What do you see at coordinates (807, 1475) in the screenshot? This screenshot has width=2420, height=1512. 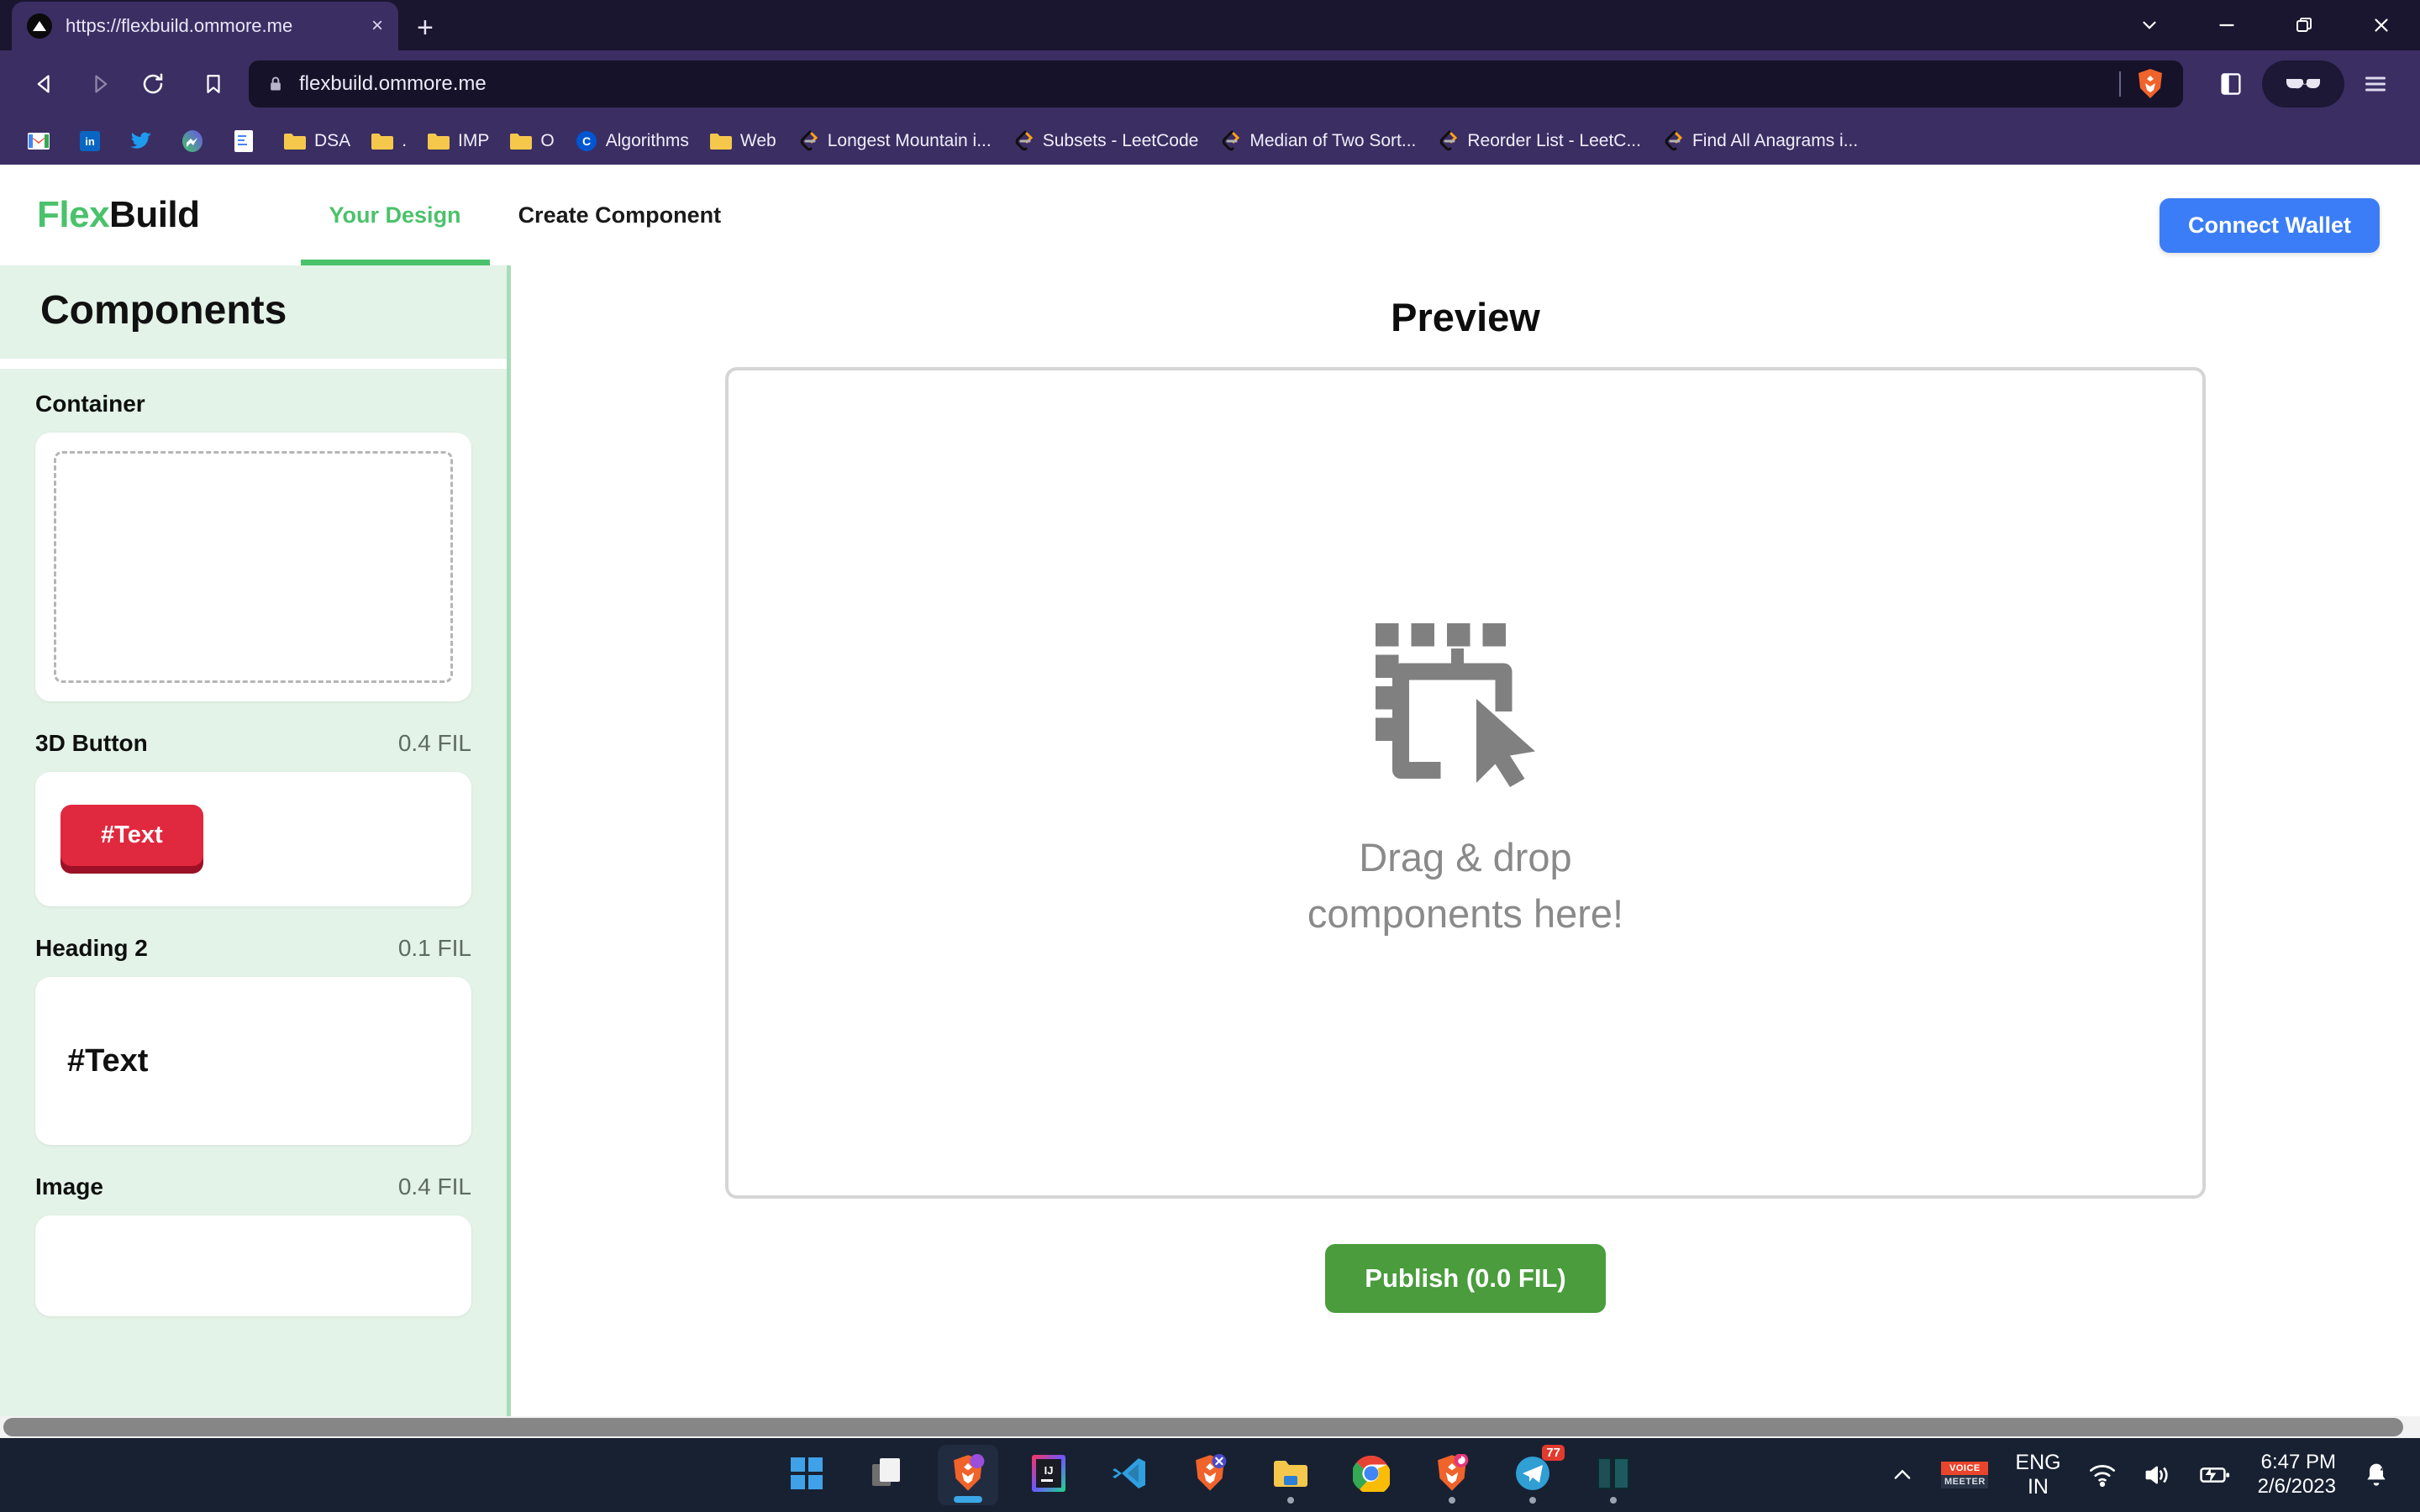 I see `start-button` at bounding box center [807, 1475].